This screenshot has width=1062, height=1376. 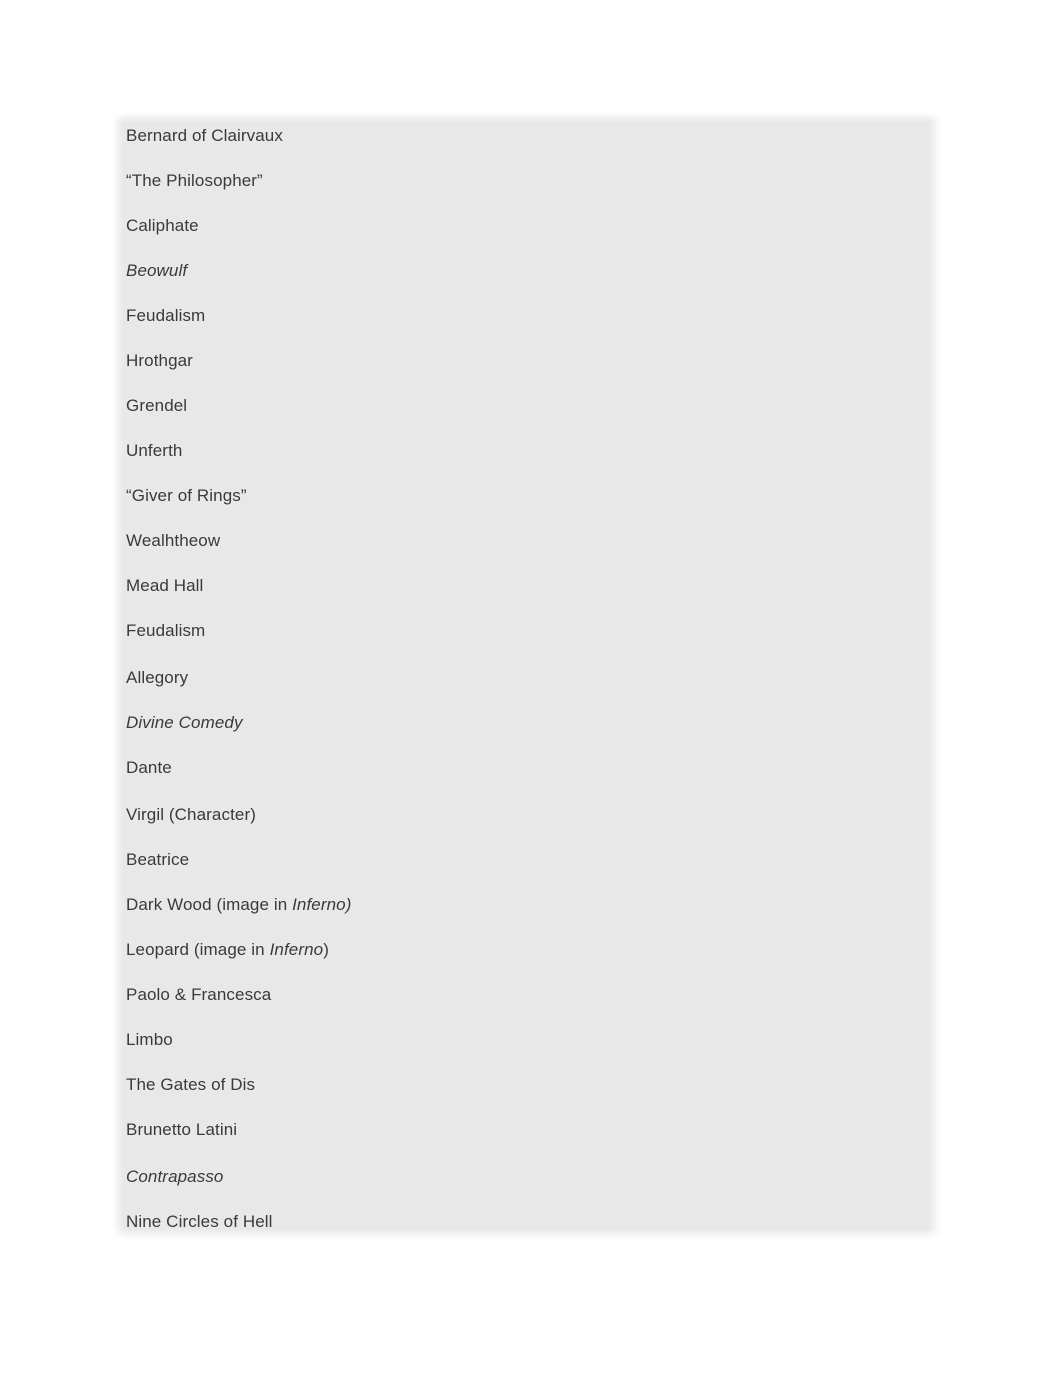 I want to click on document-line: Divine Comedy, so click(x=184, y=722).